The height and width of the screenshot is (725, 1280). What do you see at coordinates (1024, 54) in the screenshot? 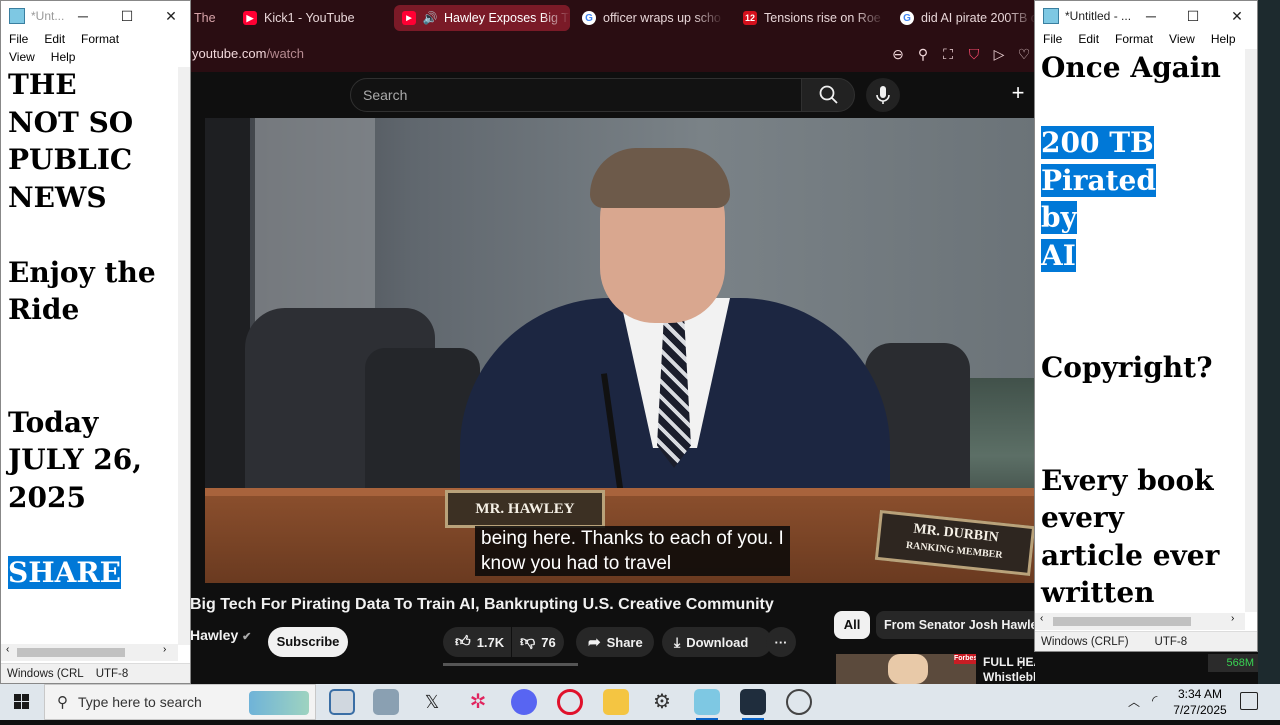
I see `heart-icon: ♡` at bounding box center [1024, 54].